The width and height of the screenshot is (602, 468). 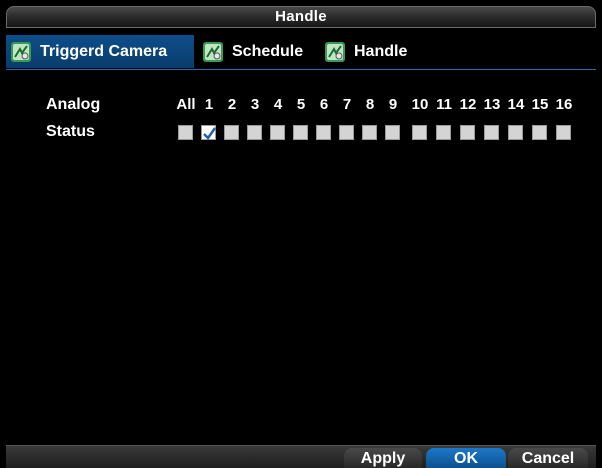 I want to click on tab-handle: Handle, so click(x=375, y=51).